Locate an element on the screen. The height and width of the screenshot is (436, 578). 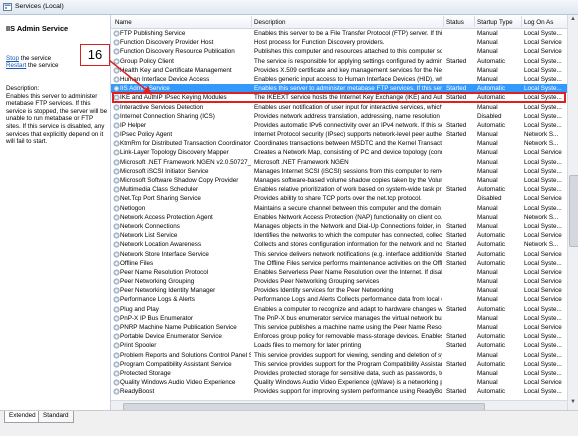
tab-standard: Standard is located at coordinates (56, 417).